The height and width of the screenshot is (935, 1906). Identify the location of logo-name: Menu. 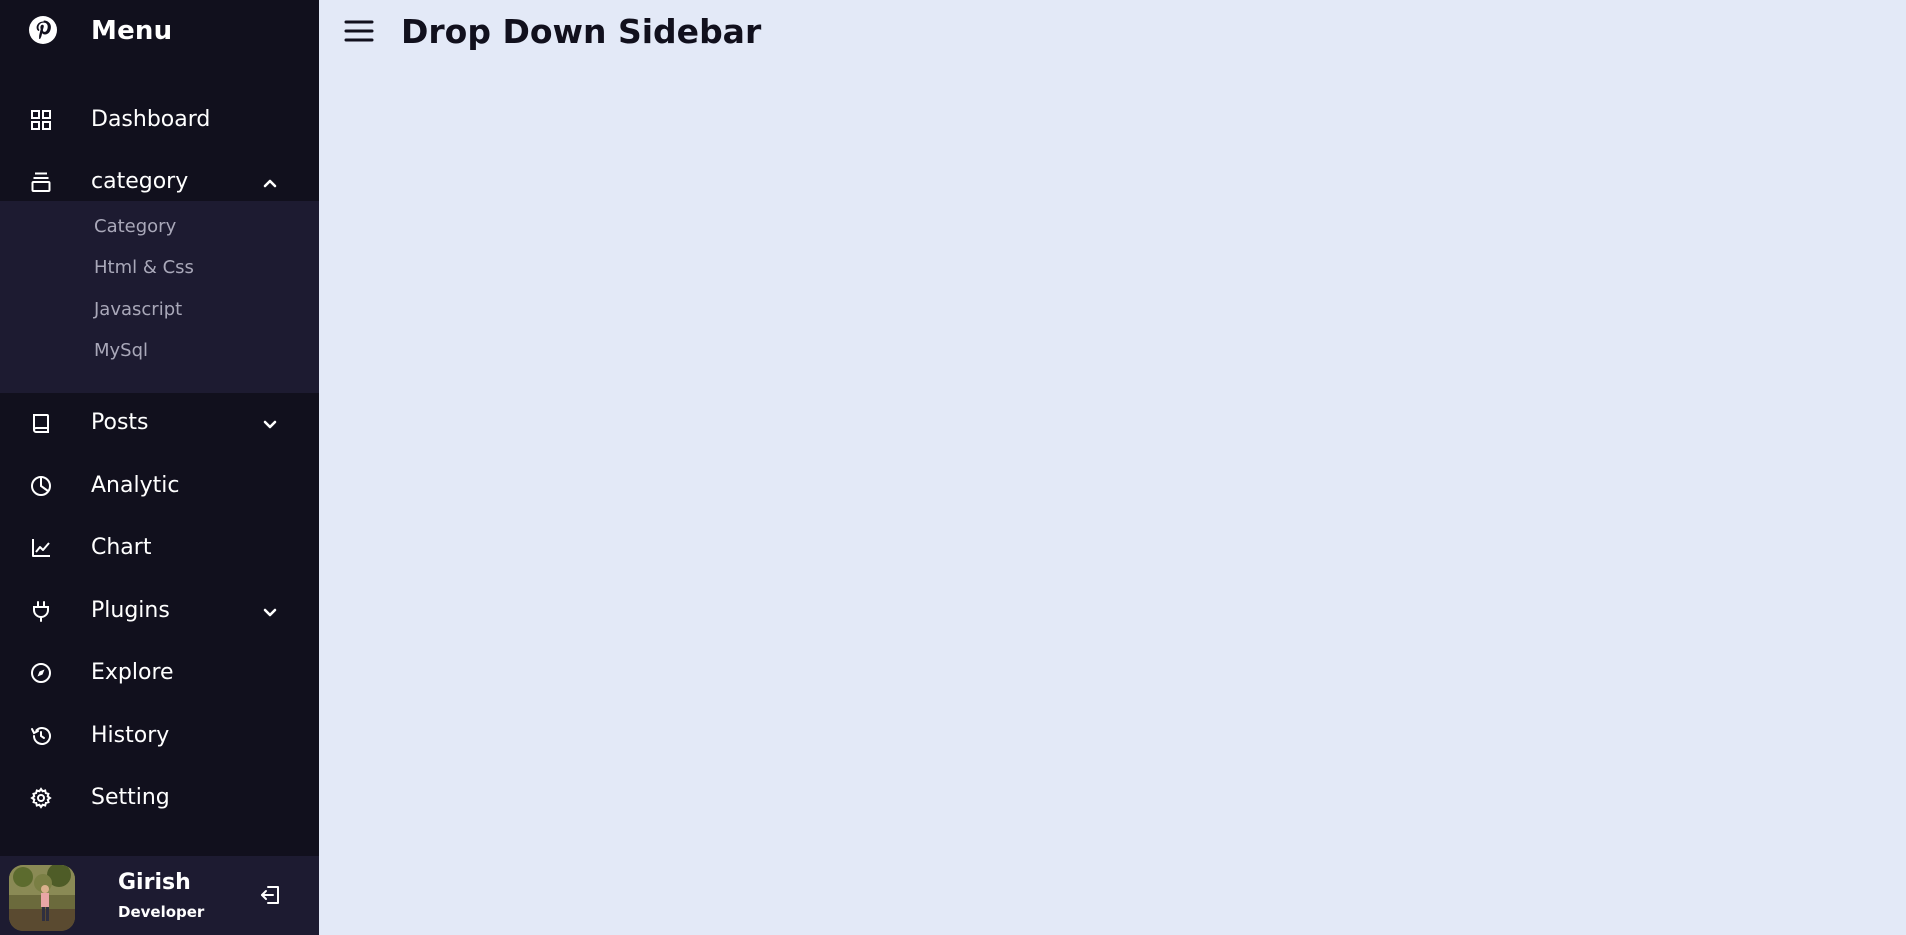
(132, 31).